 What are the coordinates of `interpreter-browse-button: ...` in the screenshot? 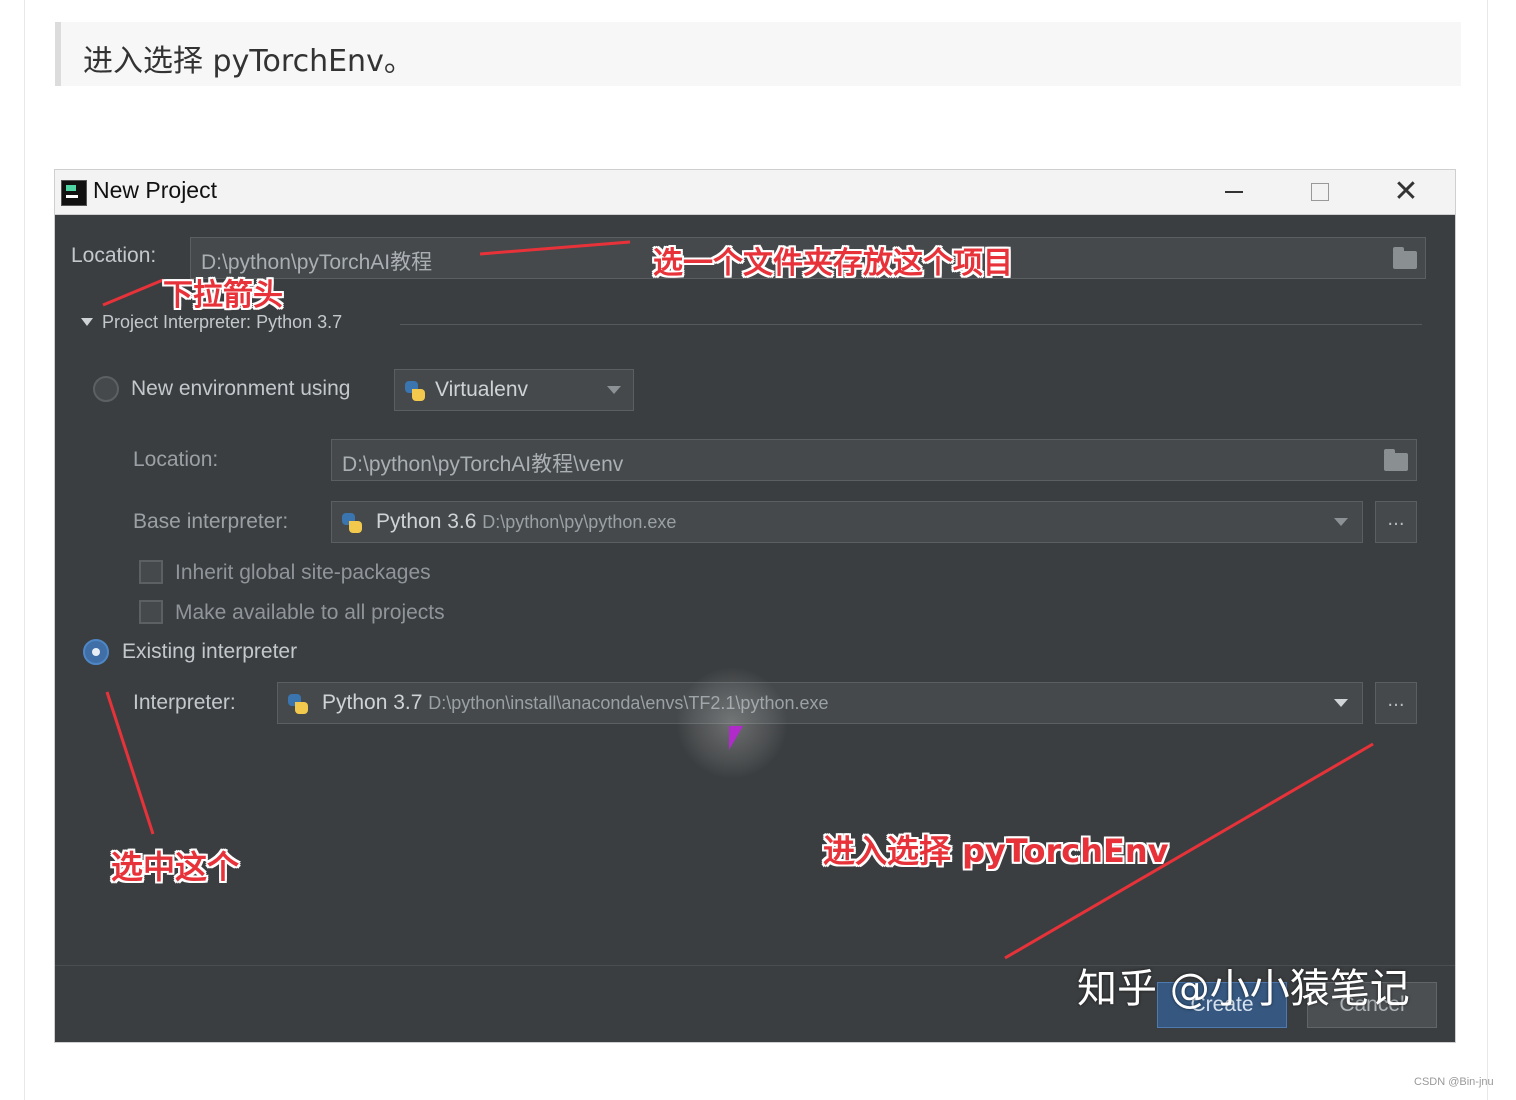 It's located at (1396, 703).